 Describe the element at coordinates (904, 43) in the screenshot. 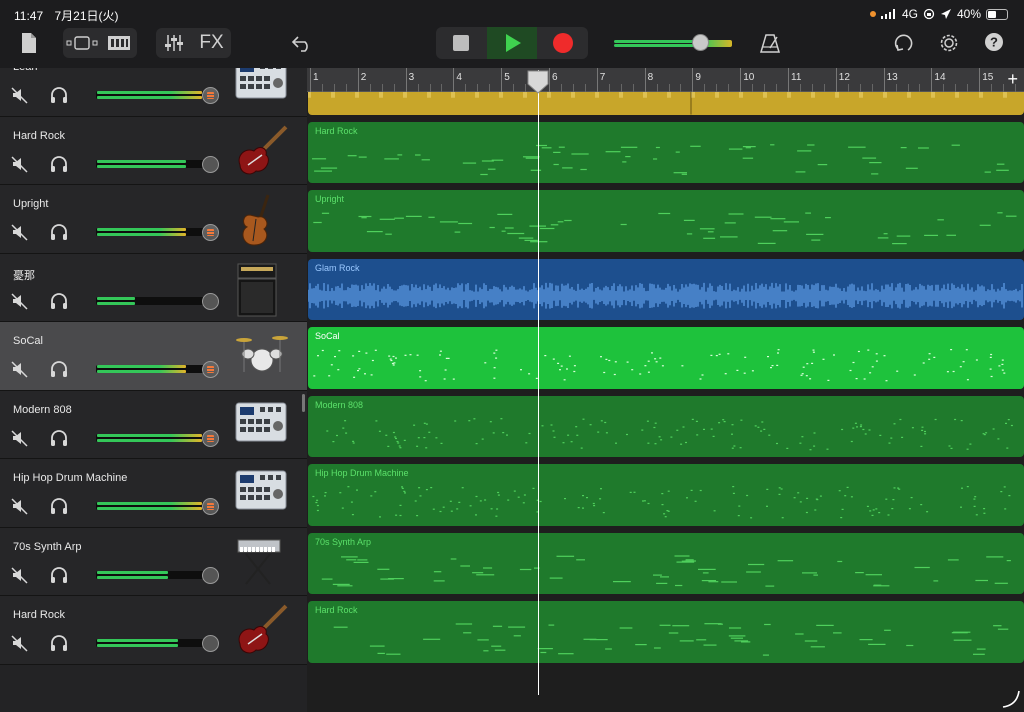

I see `loop-browser-icon` at that location.